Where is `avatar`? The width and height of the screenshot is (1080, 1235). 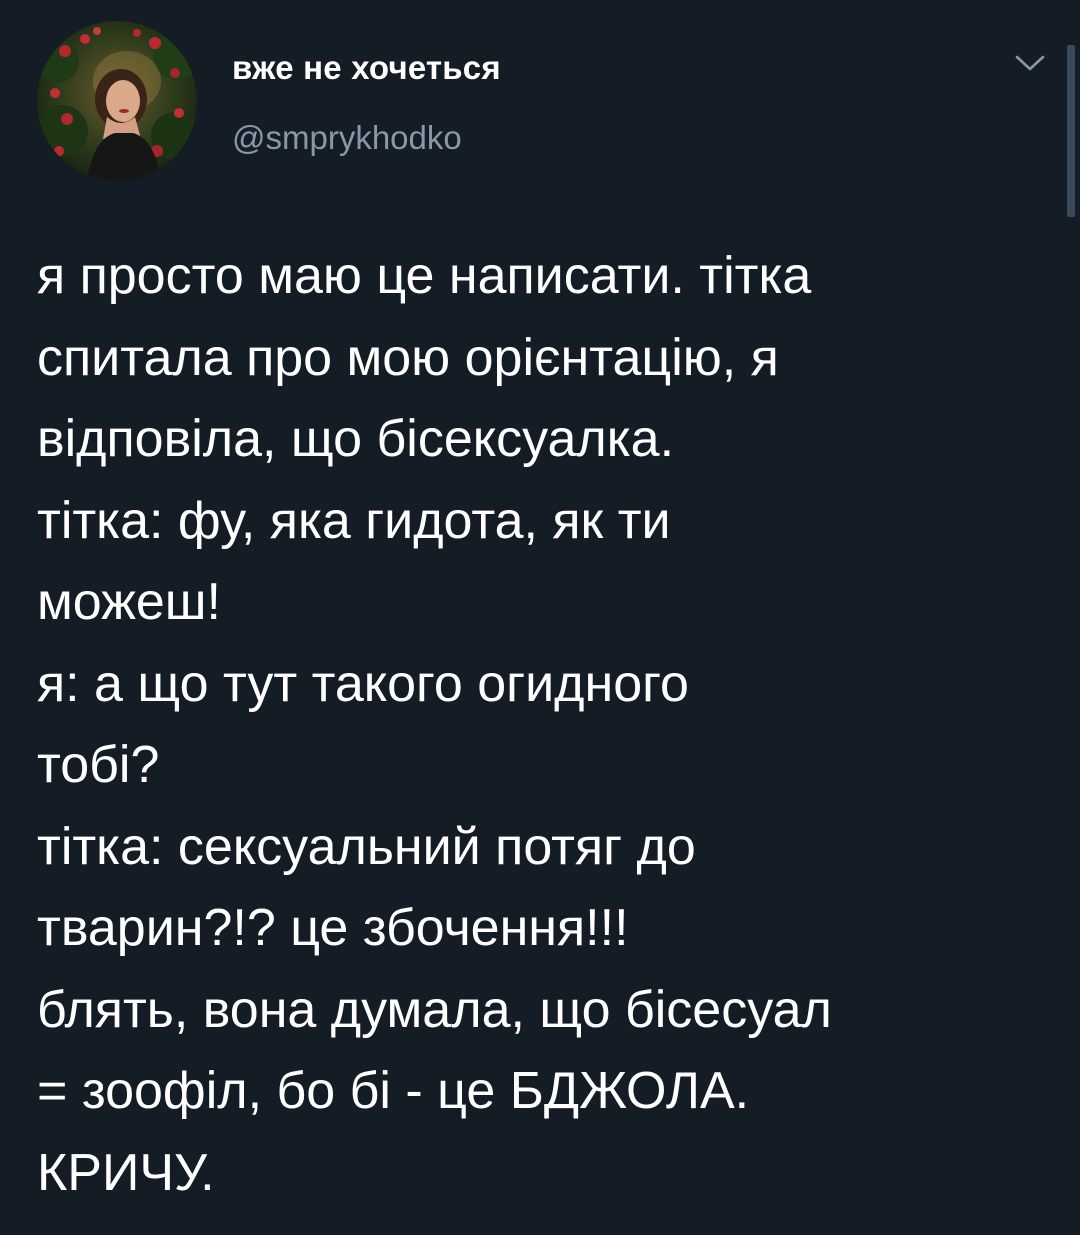 avatar is located at coordinates (117, 101).